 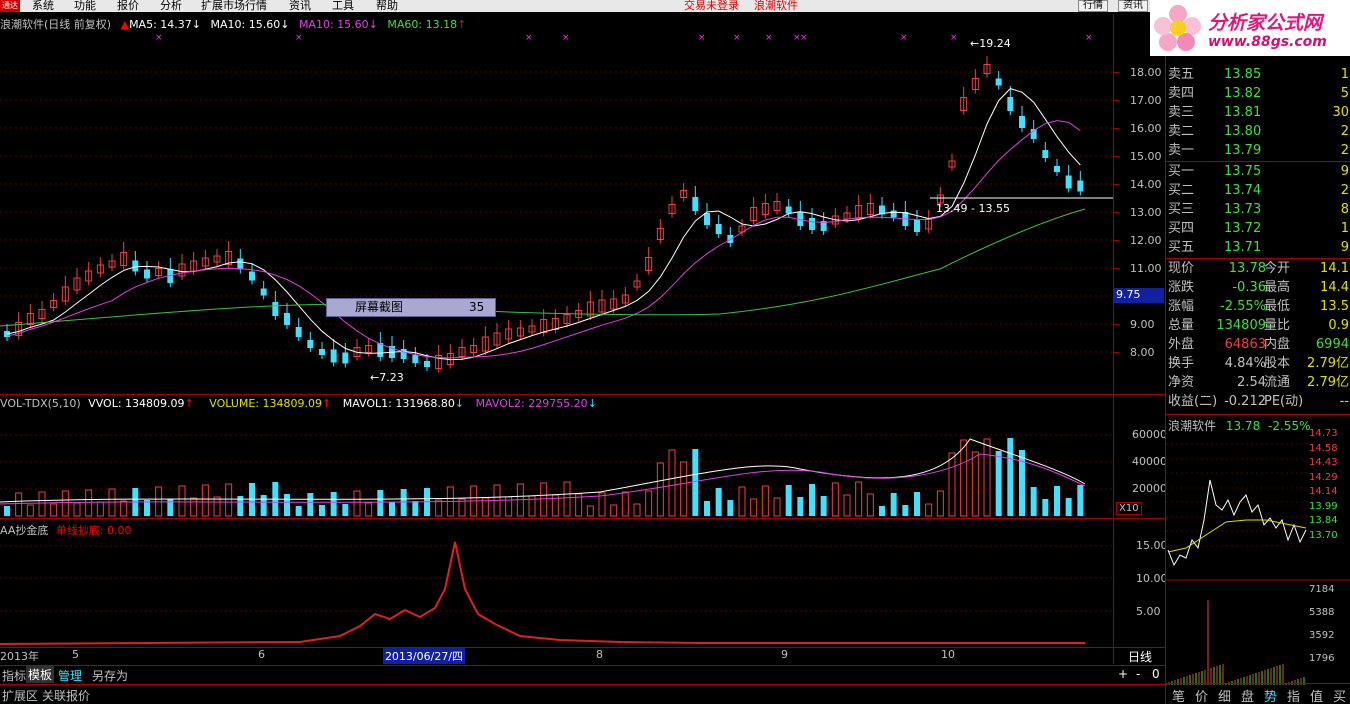 I want to click on menu-analysis: 分析, so click(x=171, y=6).